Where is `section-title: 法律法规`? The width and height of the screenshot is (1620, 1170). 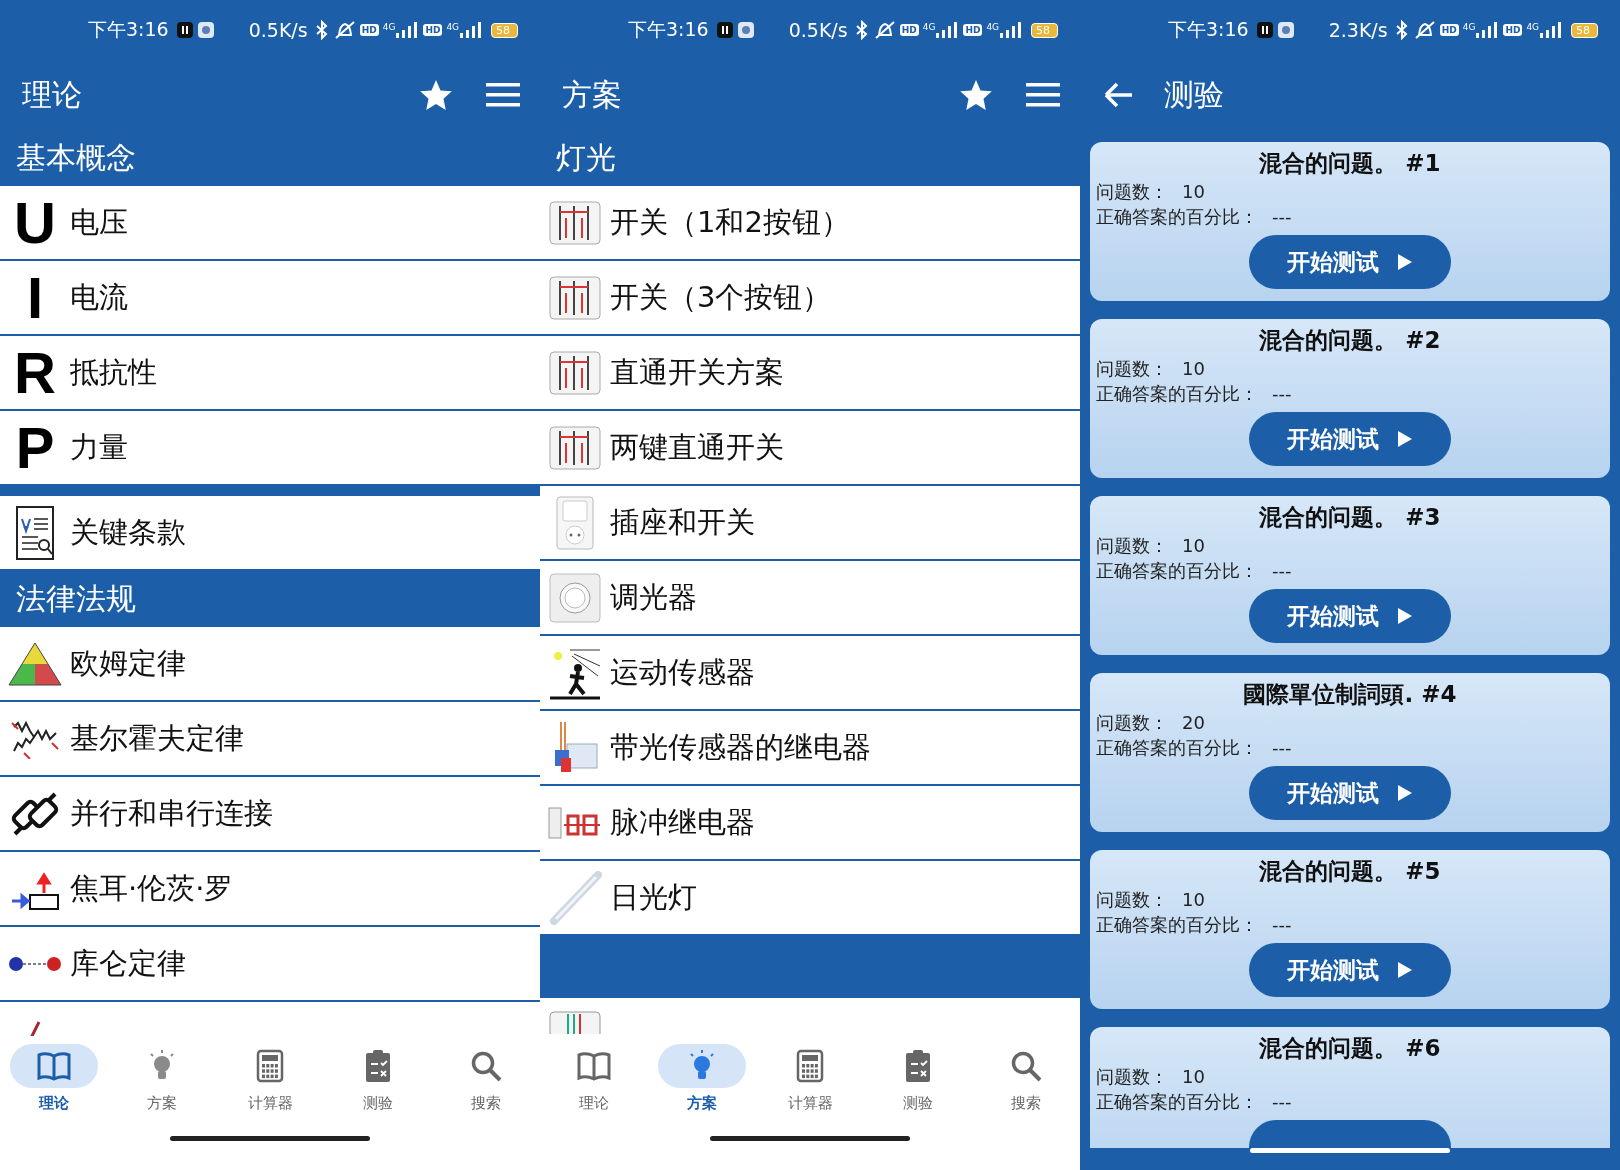 section-title: 法律法规 is located at coordinates (76, 598).